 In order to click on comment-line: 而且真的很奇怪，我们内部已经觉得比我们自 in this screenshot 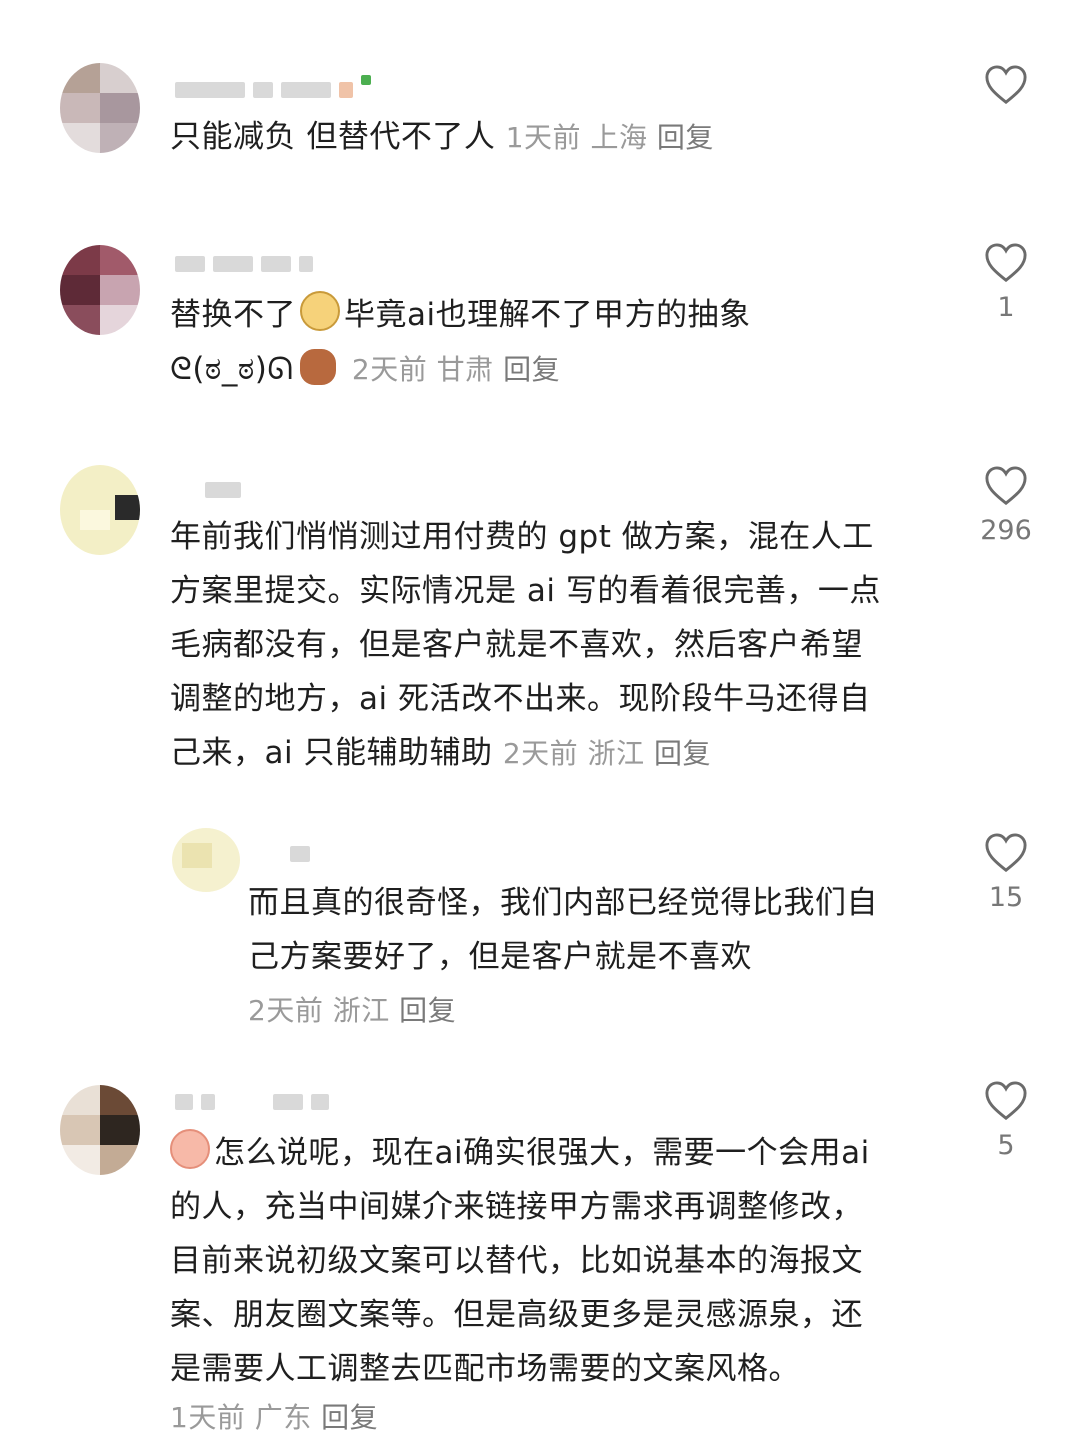, I will do `click(563, 903)`.